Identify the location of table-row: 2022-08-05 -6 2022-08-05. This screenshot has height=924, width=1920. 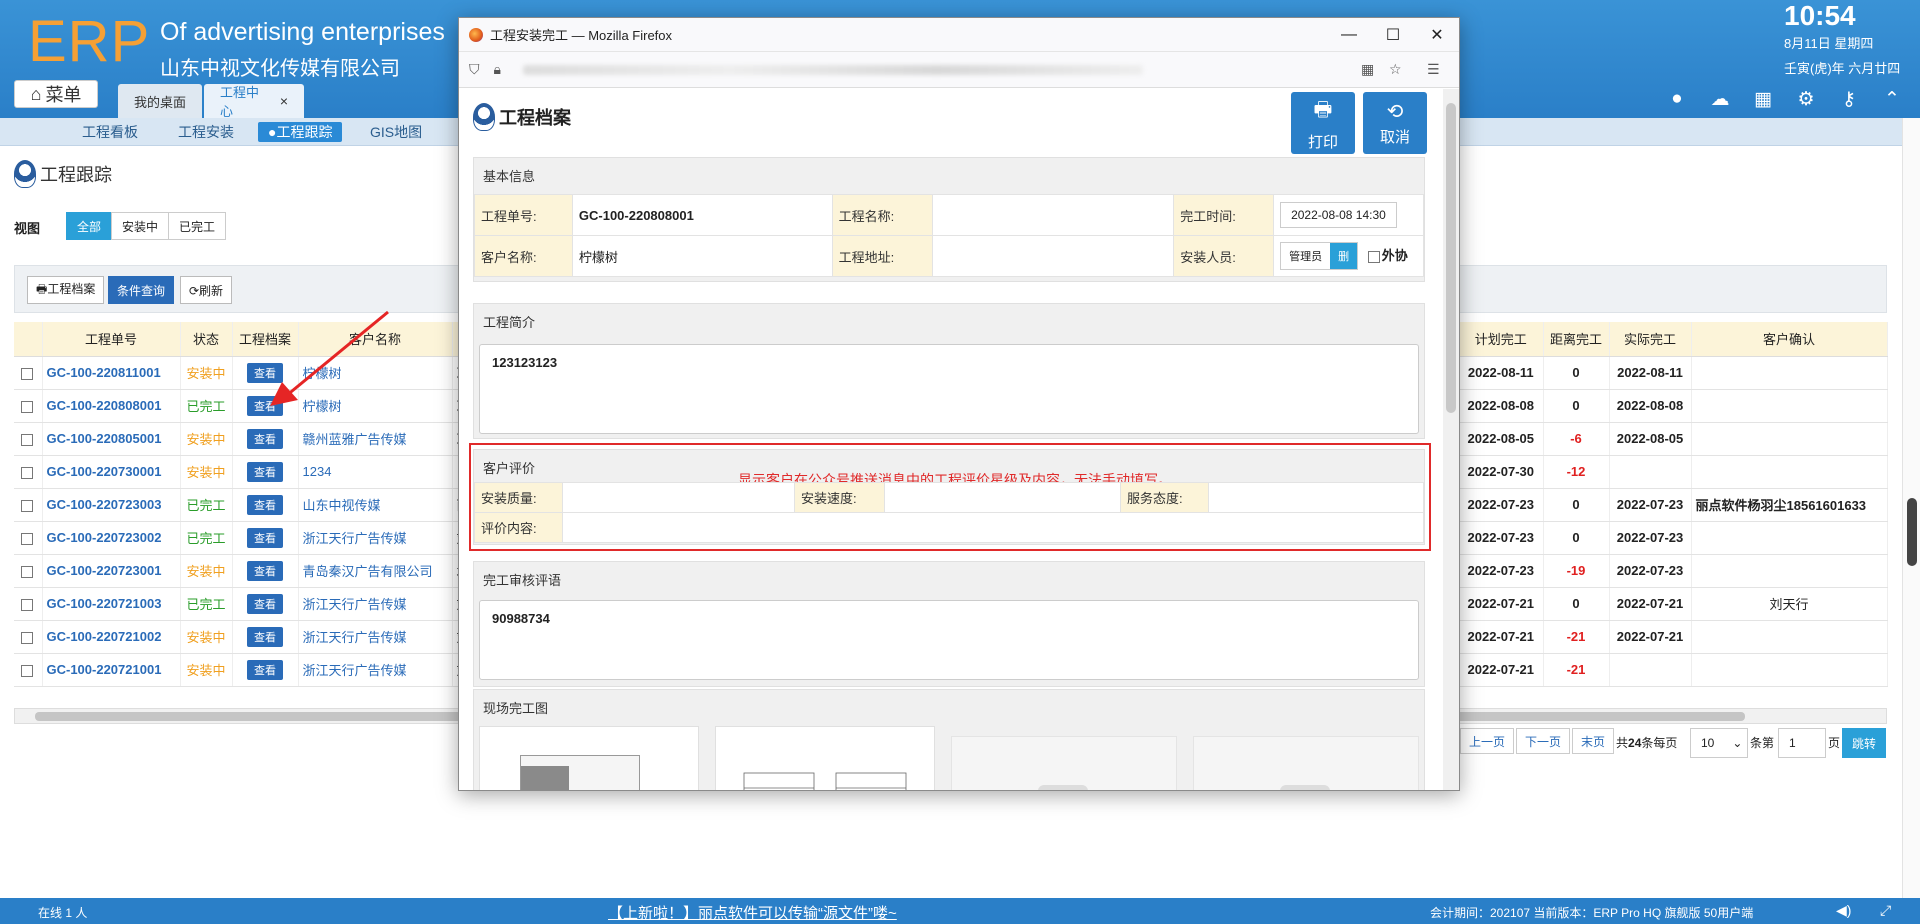
(1673, 439).